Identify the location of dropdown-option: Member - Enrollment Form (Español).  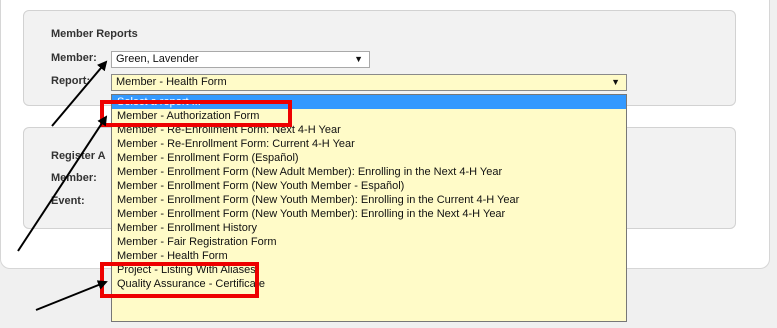
(369, 158).